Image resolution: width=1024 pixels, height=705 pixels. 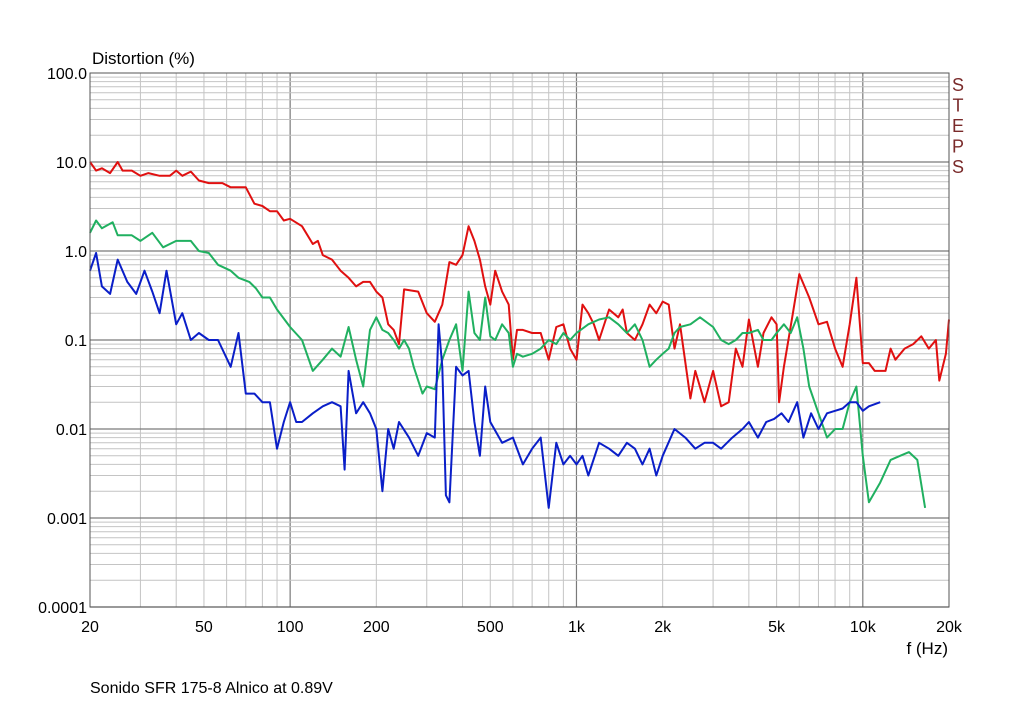 I want to click on y-tick-label: 0.01, so click(x=71, y=430).